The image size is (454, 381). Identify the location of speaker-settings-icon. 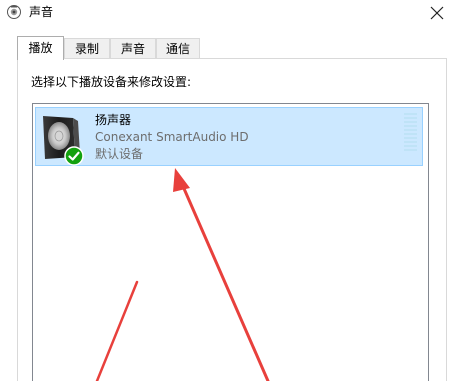
(14, 12).